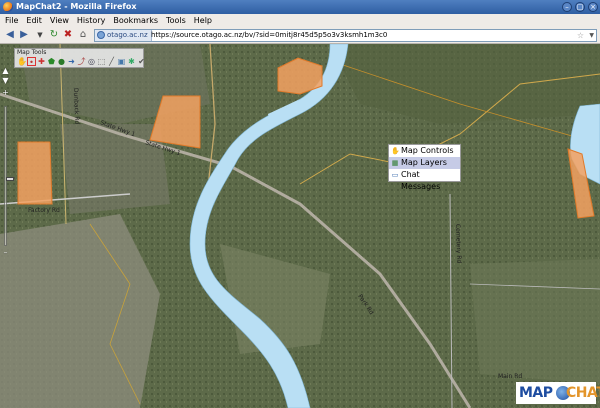  Describe the element at coordinates (121, 61) in the screenshot. I see `zoom-box-icon: ▣` at that location.